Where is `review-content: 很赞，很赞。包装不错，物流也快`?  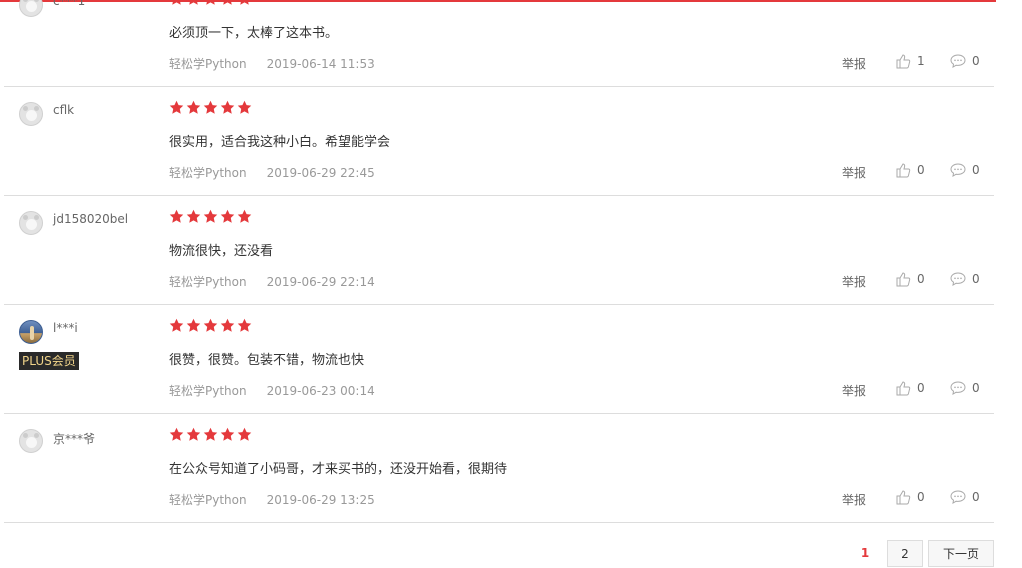 review-content: 很赞，很赞。包装不错，物流也快 is located at coordinates (267, 360).